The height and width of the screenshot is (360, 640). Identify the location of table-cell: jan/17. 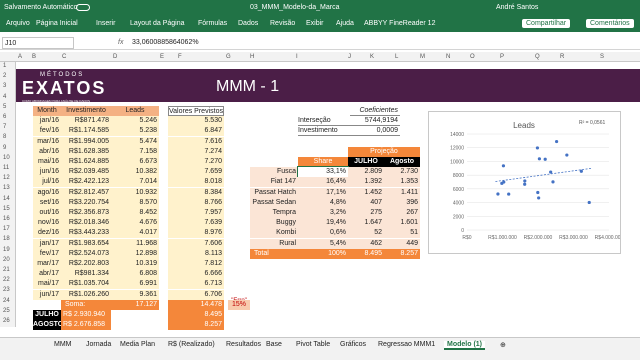
(47, 243).